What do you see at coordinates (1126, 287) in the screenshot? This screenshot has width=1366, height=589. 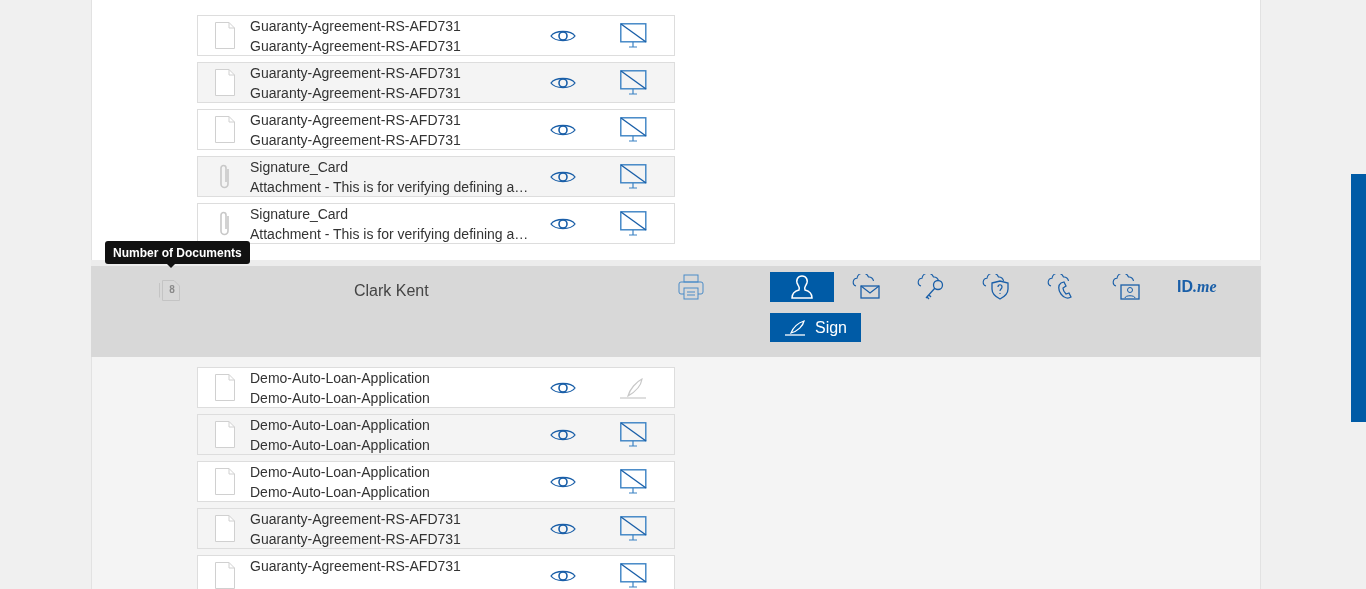 I see `video-person-cloud-icon` at bounding box center [1126, 287].